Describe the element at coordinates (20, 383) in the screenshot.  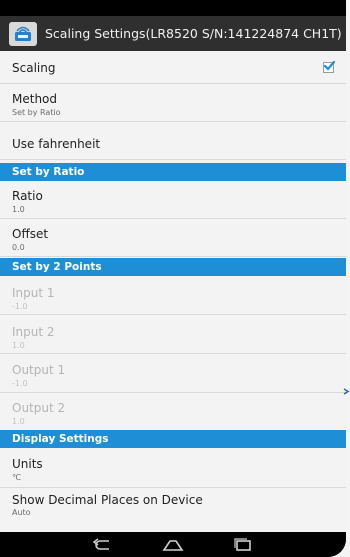
I see `output1-value: -1.0` at that location.